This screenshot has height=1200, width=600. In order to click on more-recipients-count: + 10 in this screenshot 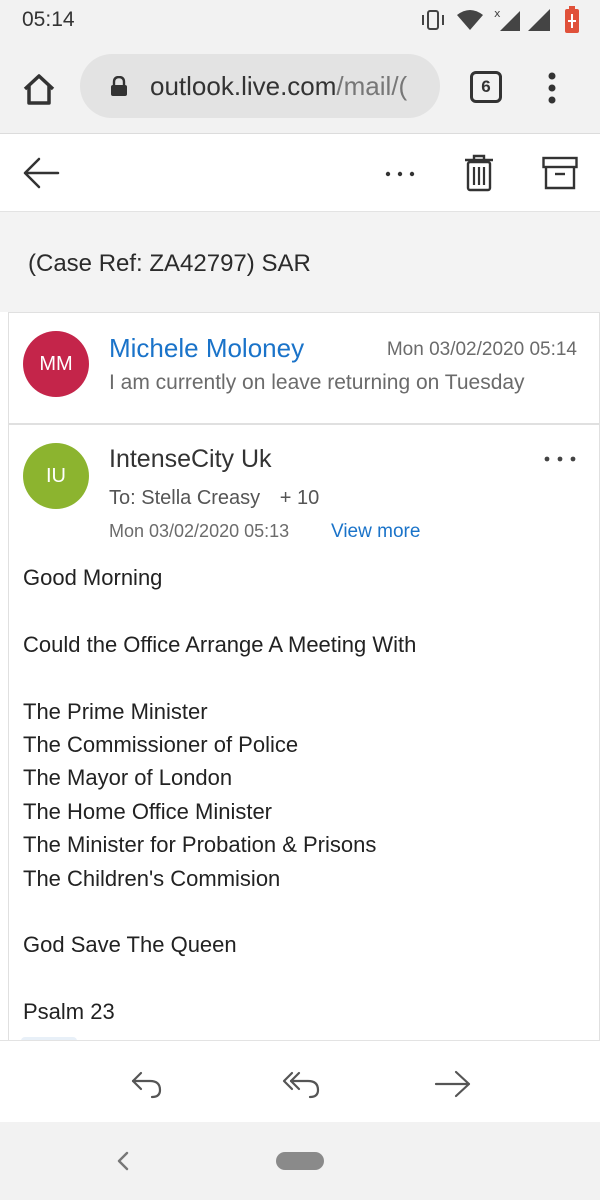, I will do `click(299, 498)`.